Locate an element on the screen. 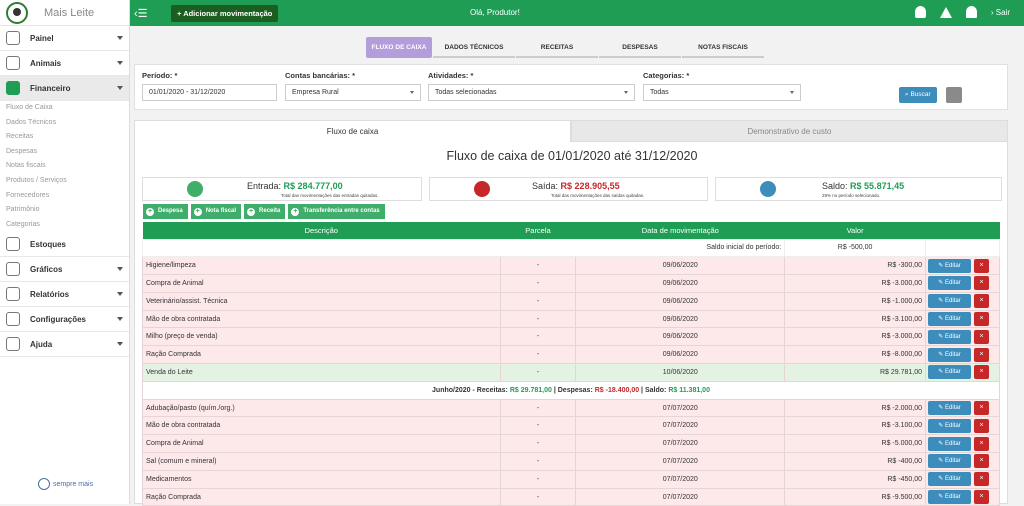 The height and width of the screenshot is (506, 1024). initial-balance-label: Saldo inicial do período: is located at coordinates (463, 248).